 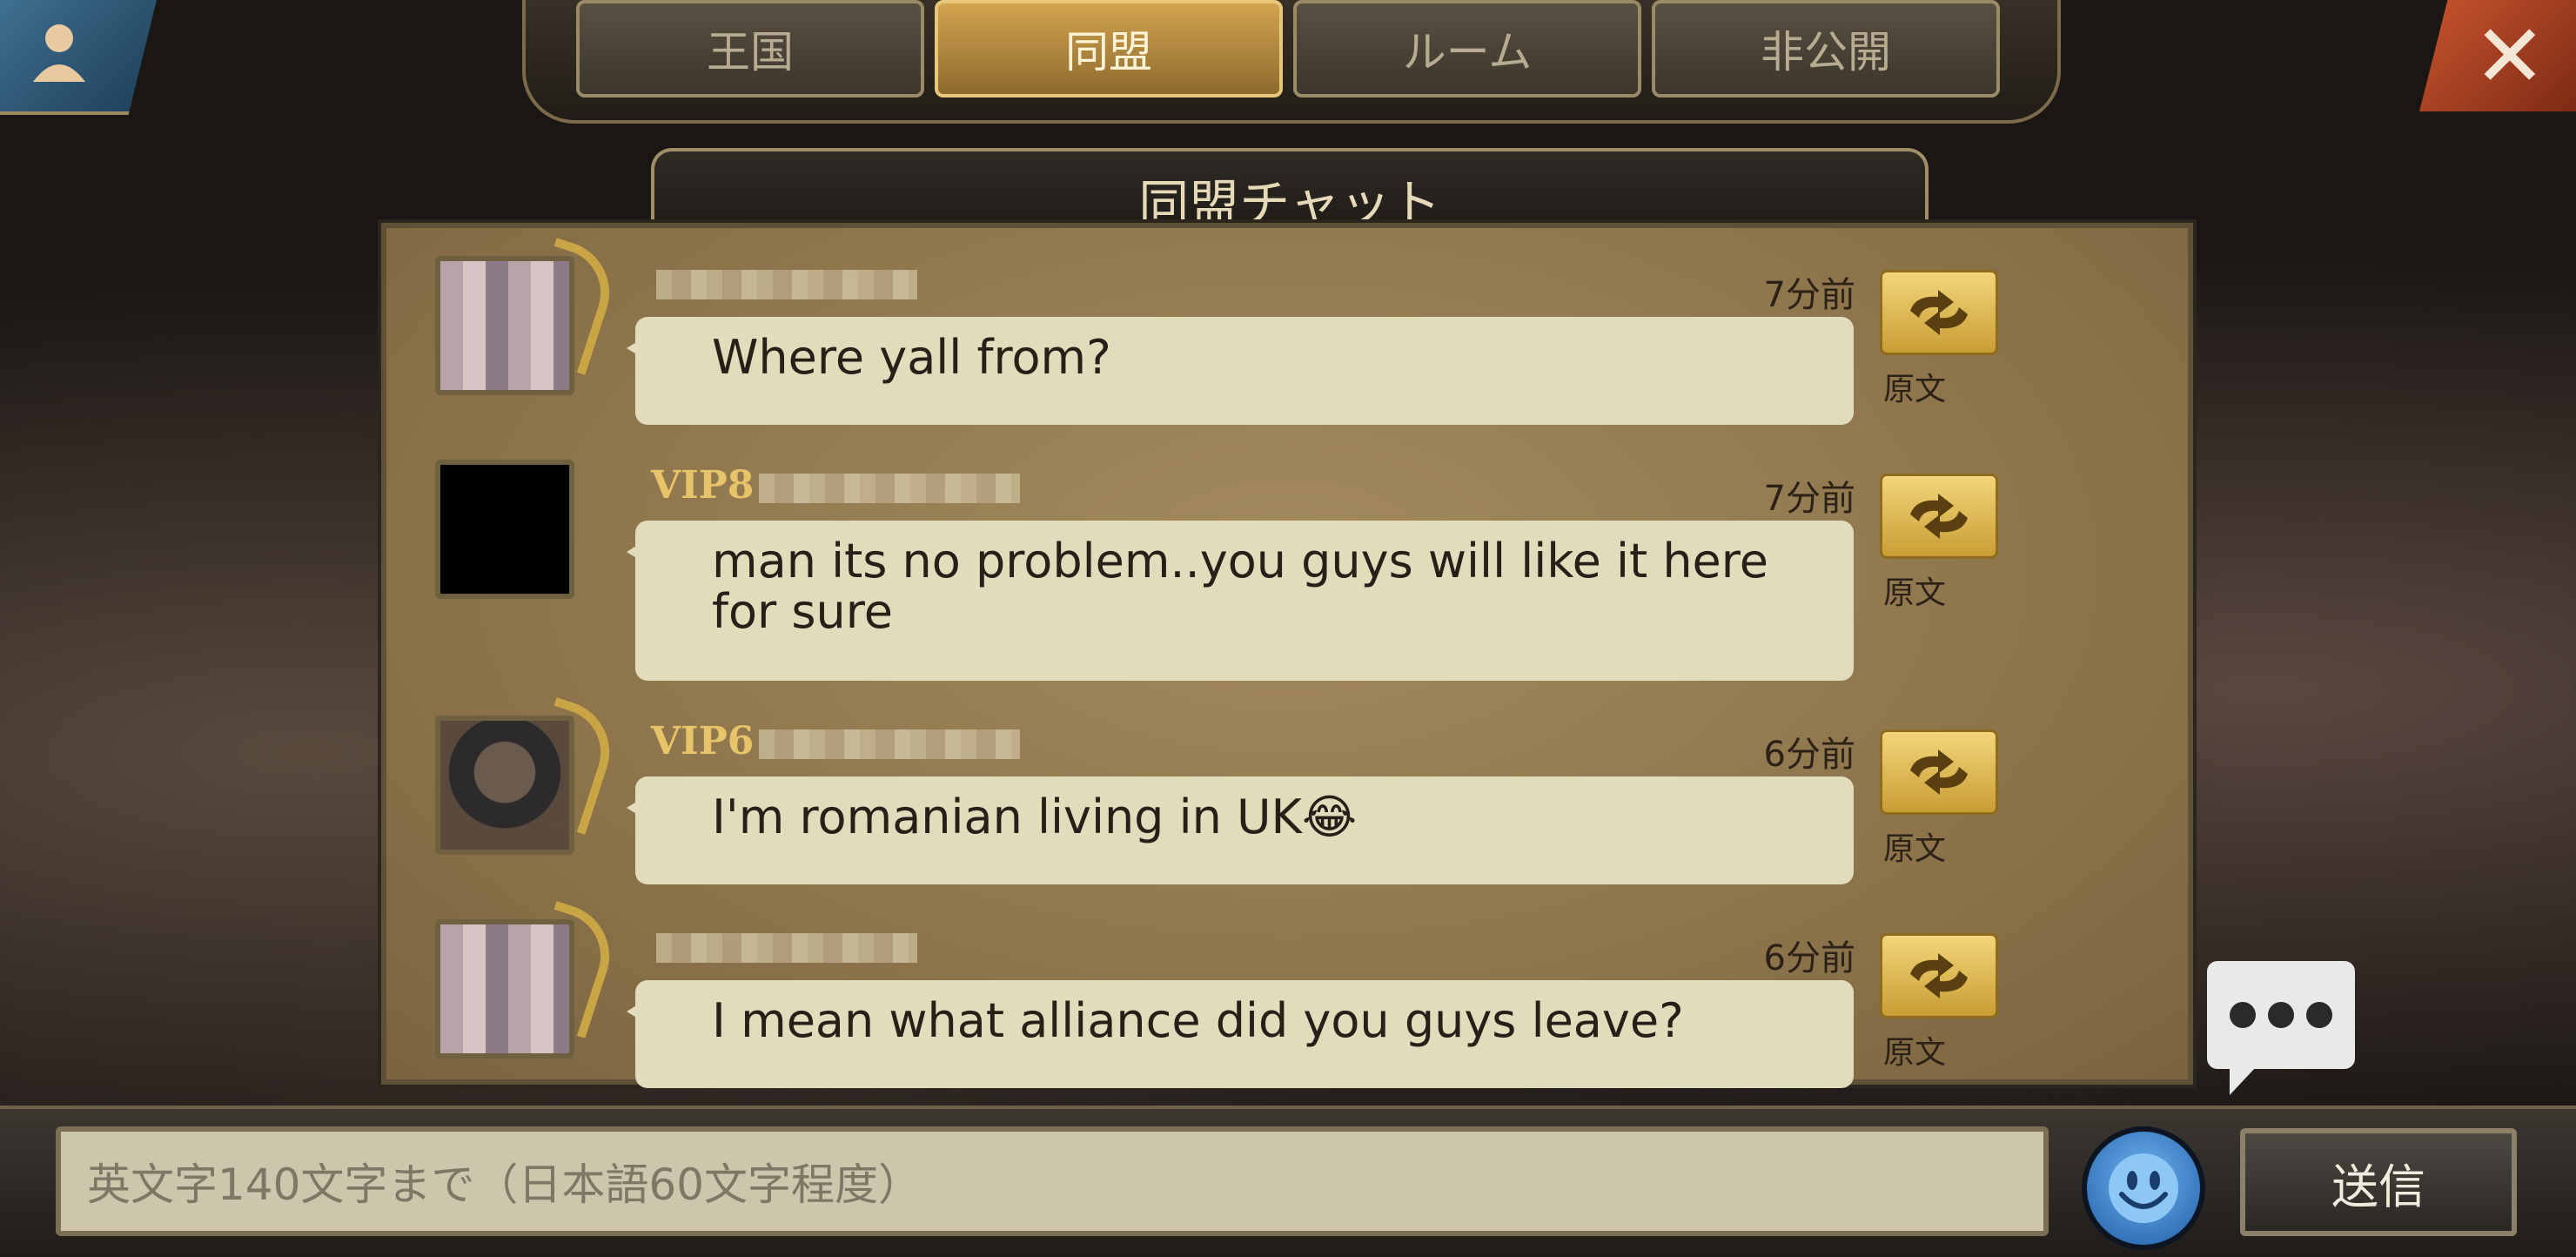 I want to click on chat-message: VIP6 6分前 I'm romanian living in UK😂 原文, so click(x=1287, y=801).